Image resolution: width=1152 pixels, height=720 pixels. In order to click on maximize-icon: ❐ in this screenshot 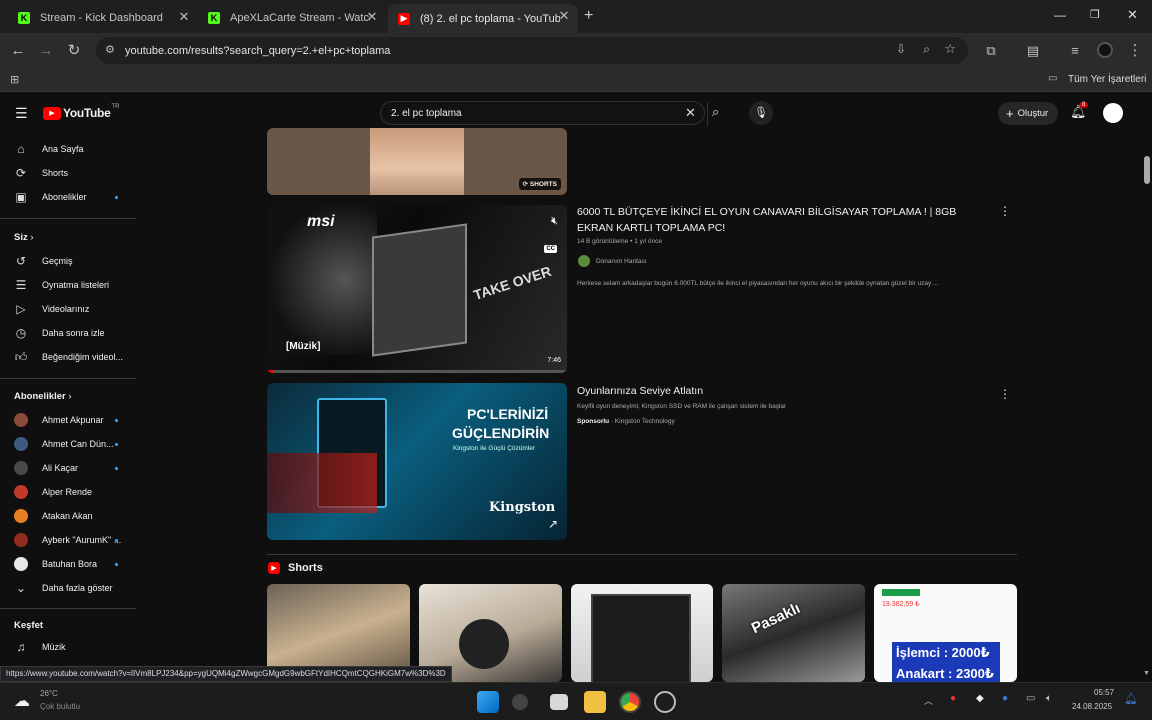, I will do `click(1095, 14)`.